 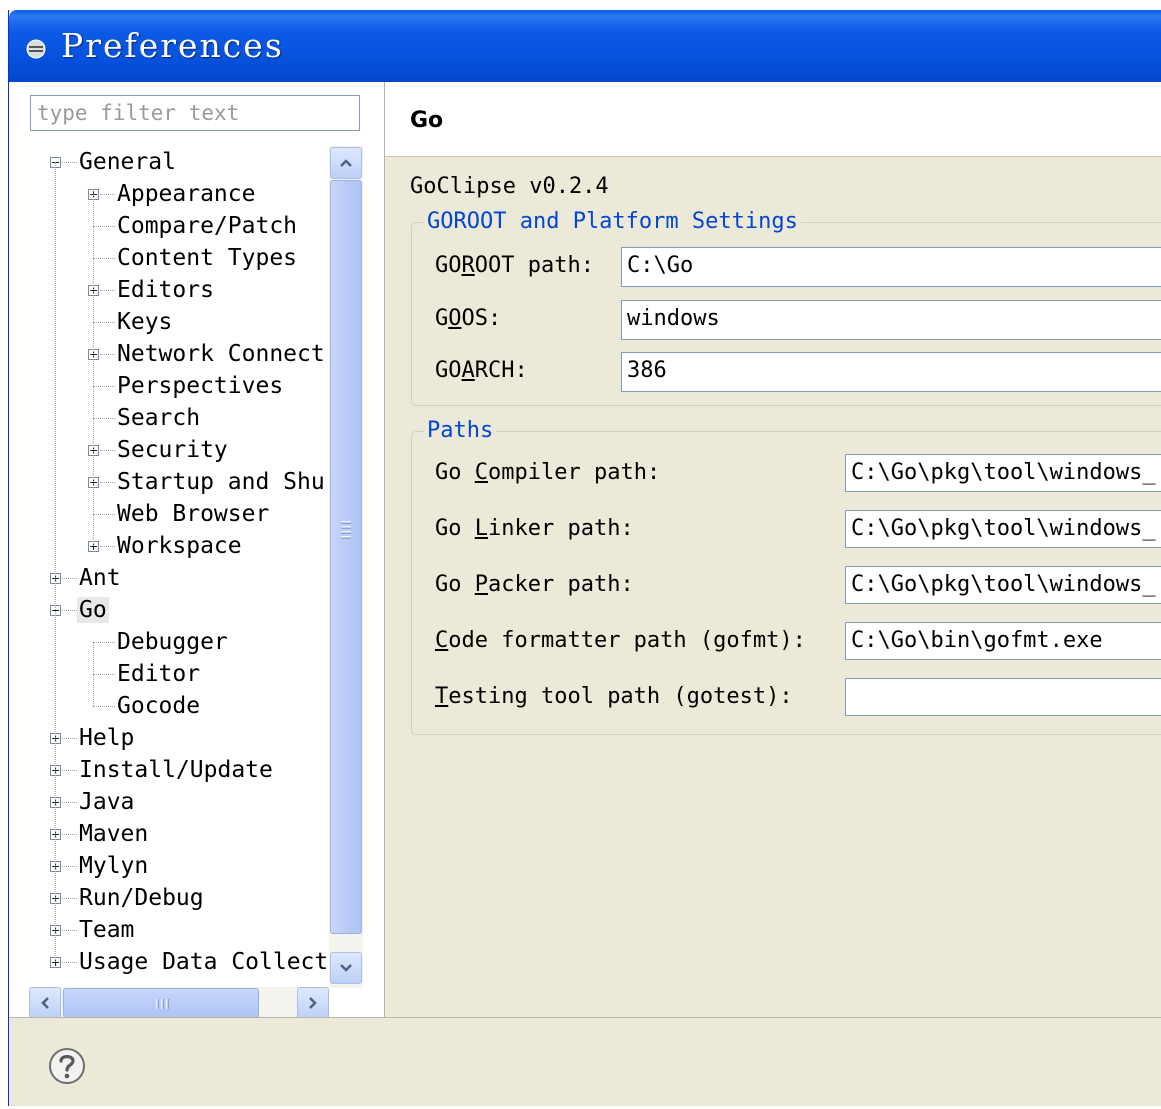 I want to click on tree-item-workspace: Workspace, so click(x=179, y=546).